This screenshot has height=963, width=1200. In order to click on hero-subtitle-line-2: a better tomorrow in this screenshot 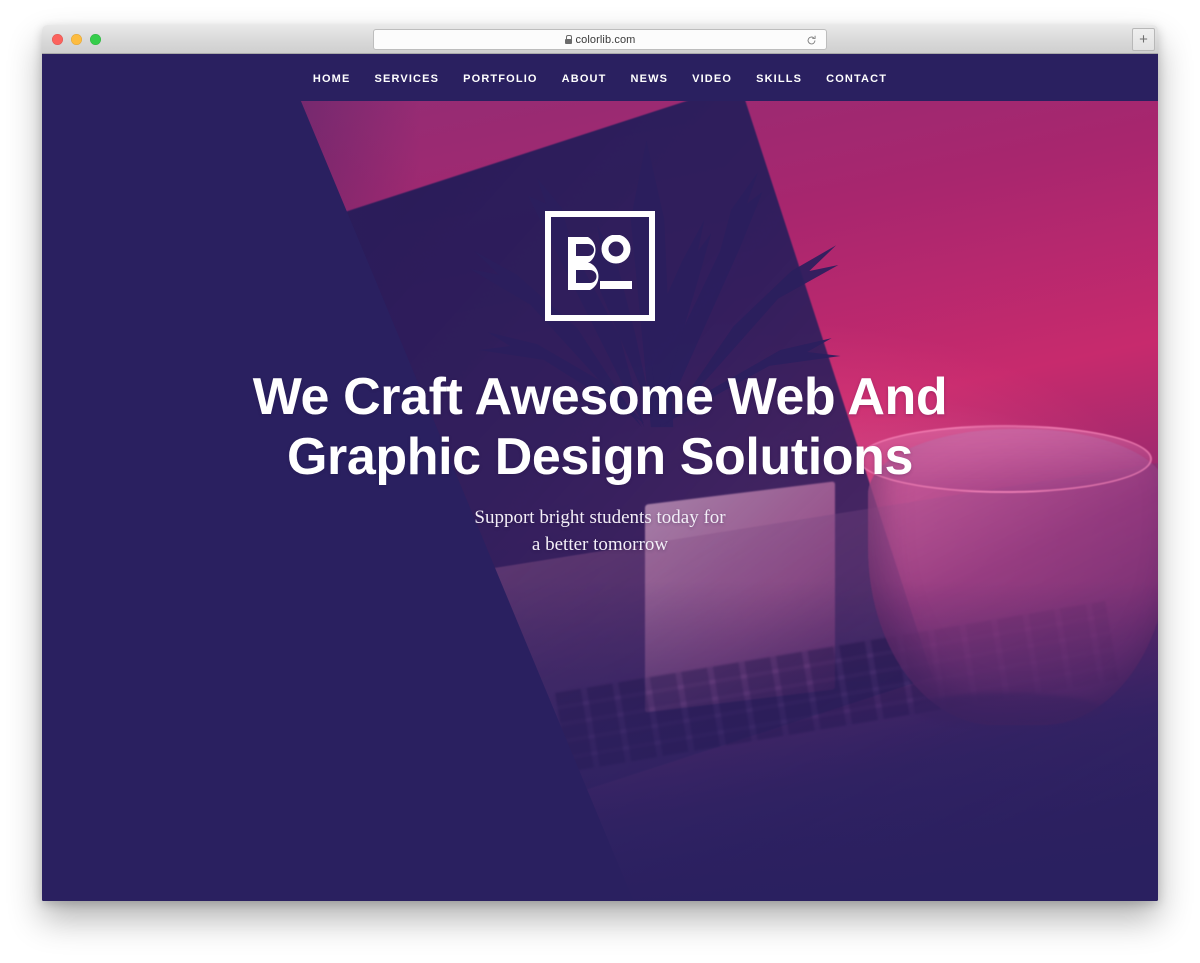, I will do `click(600, 545)`.